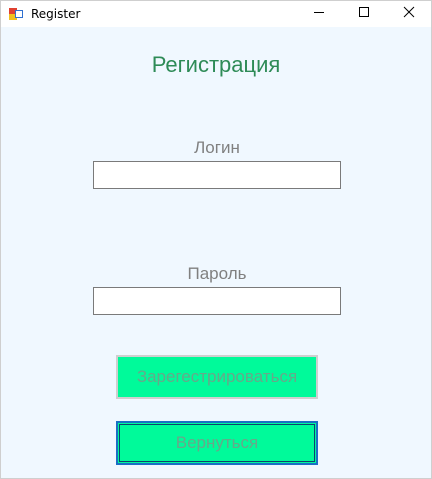 Image resolution: width=432 pixels, height=479 pixels. Describe the element at coordinates (217, 175) in the screenshot. I see `login-field` at that location.